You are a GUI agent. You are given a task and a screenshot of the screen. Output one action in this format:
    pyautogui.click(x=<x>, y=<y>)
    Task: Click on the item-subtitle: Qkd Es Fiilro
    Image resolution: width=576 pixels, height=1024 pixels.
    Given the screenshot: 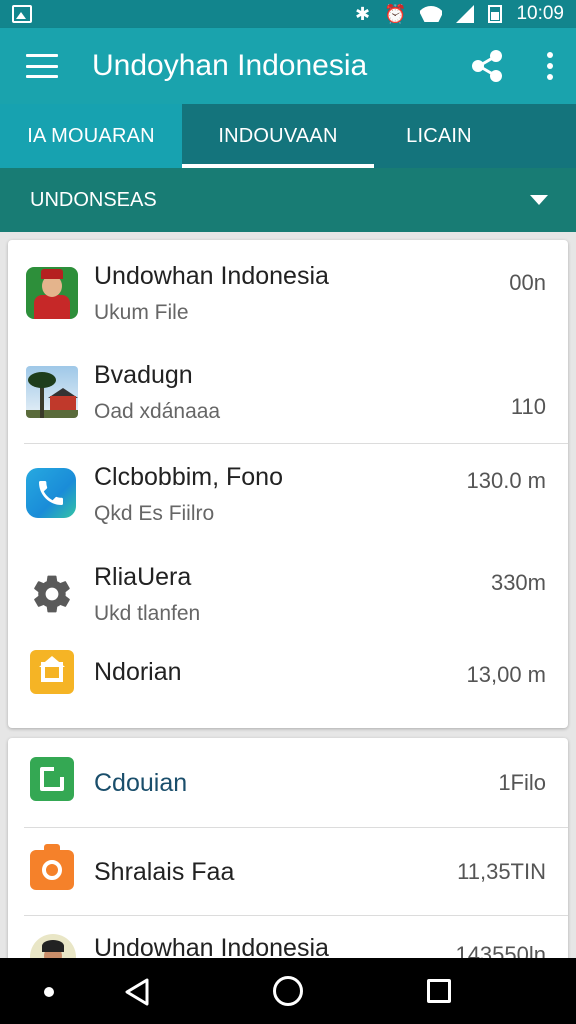 What is the action you would take?
    pyautogui.click(x=154, y=513)
    